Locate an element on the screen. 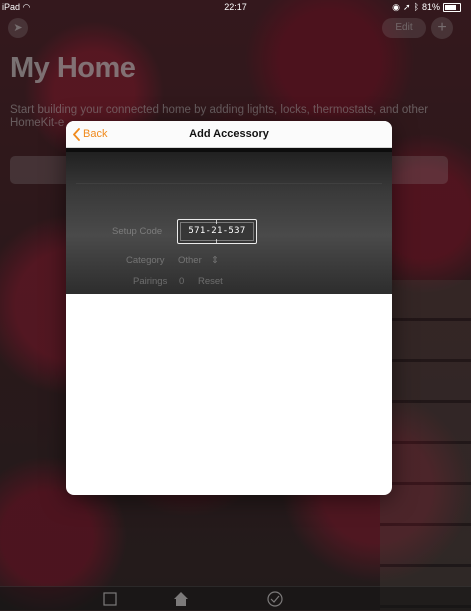  modal-title: Add Accessory is located at coordinates (229, 134).